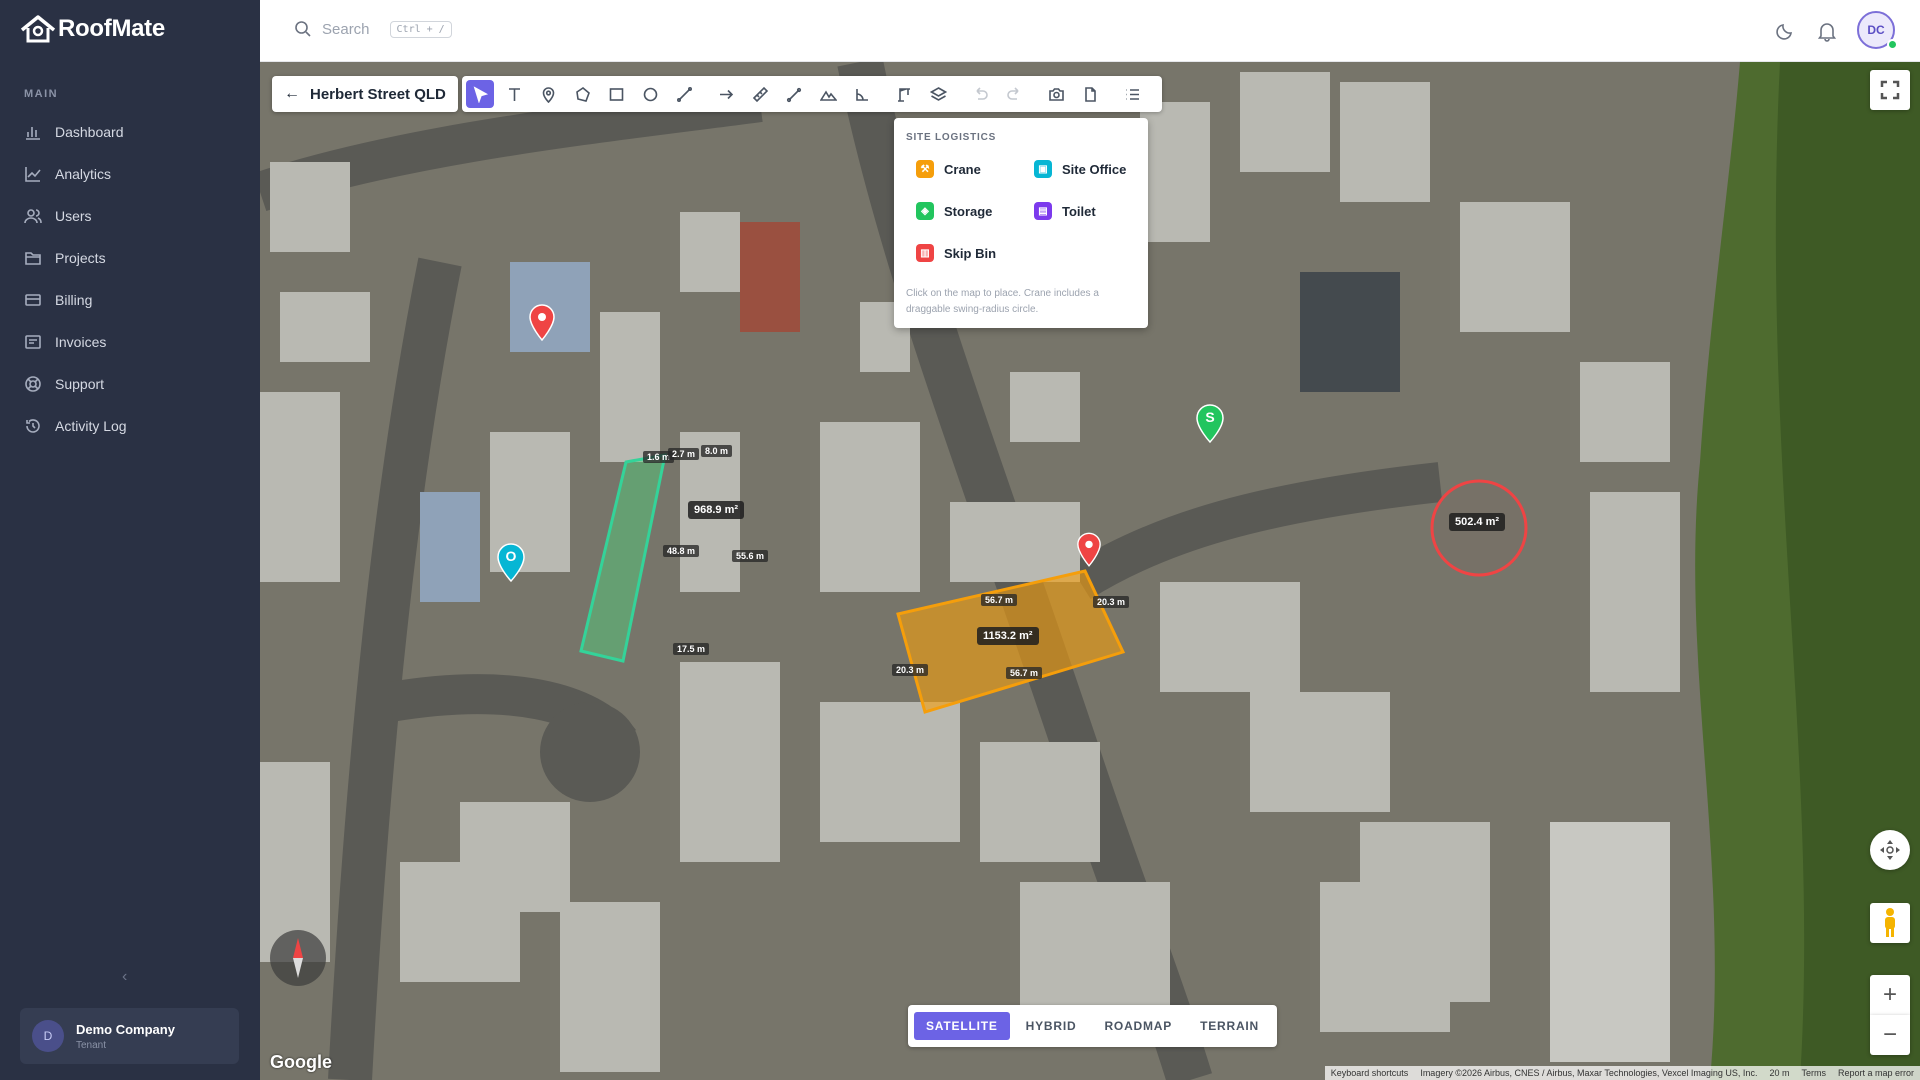 The width and height of the screenshot is (1920, 1080). I want to click on sidebar-item-invoices: Invoices, so click(65, 342).